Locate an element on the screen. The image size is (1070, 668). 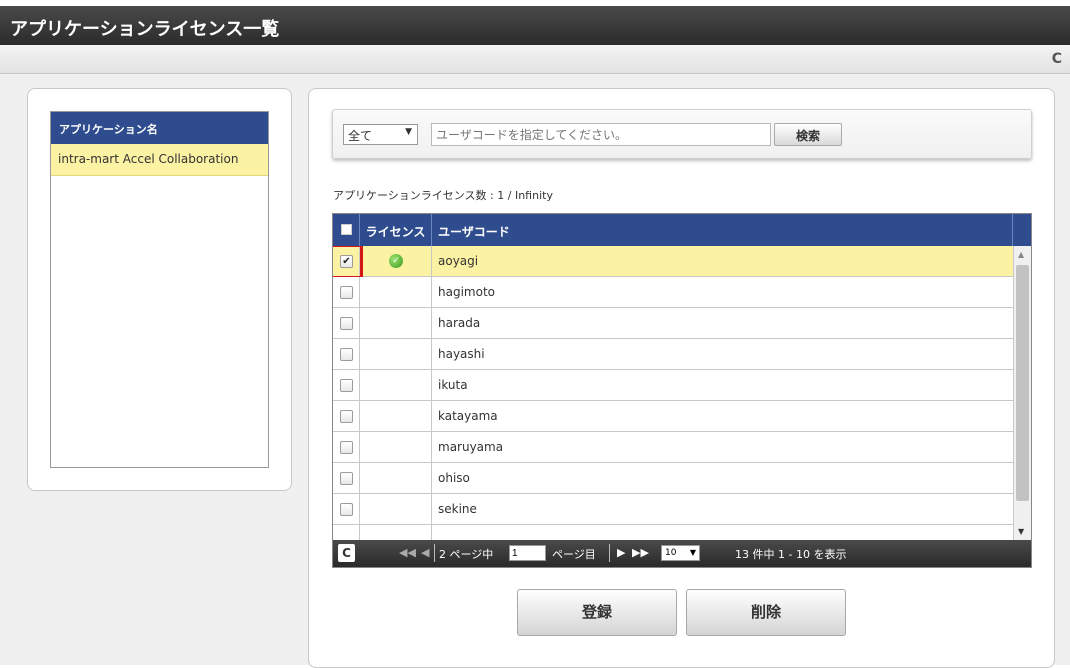
pager-refresh-icon: C is located at coordinates (346, 553).